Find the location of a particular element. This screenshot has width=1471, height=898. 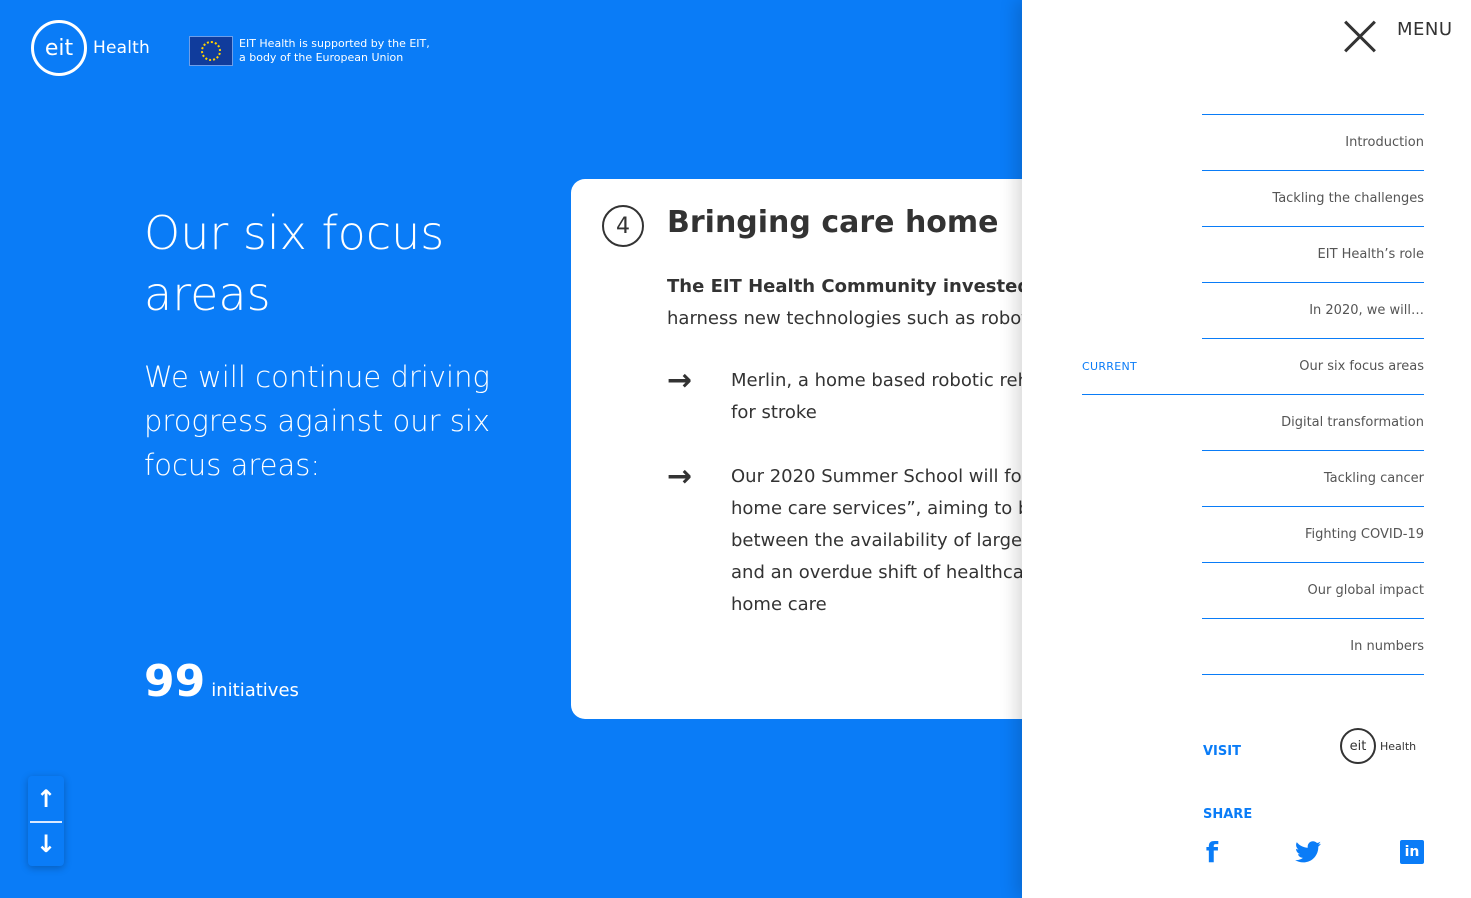

card-title: Bringing care home is located at coordinates (833, 222).